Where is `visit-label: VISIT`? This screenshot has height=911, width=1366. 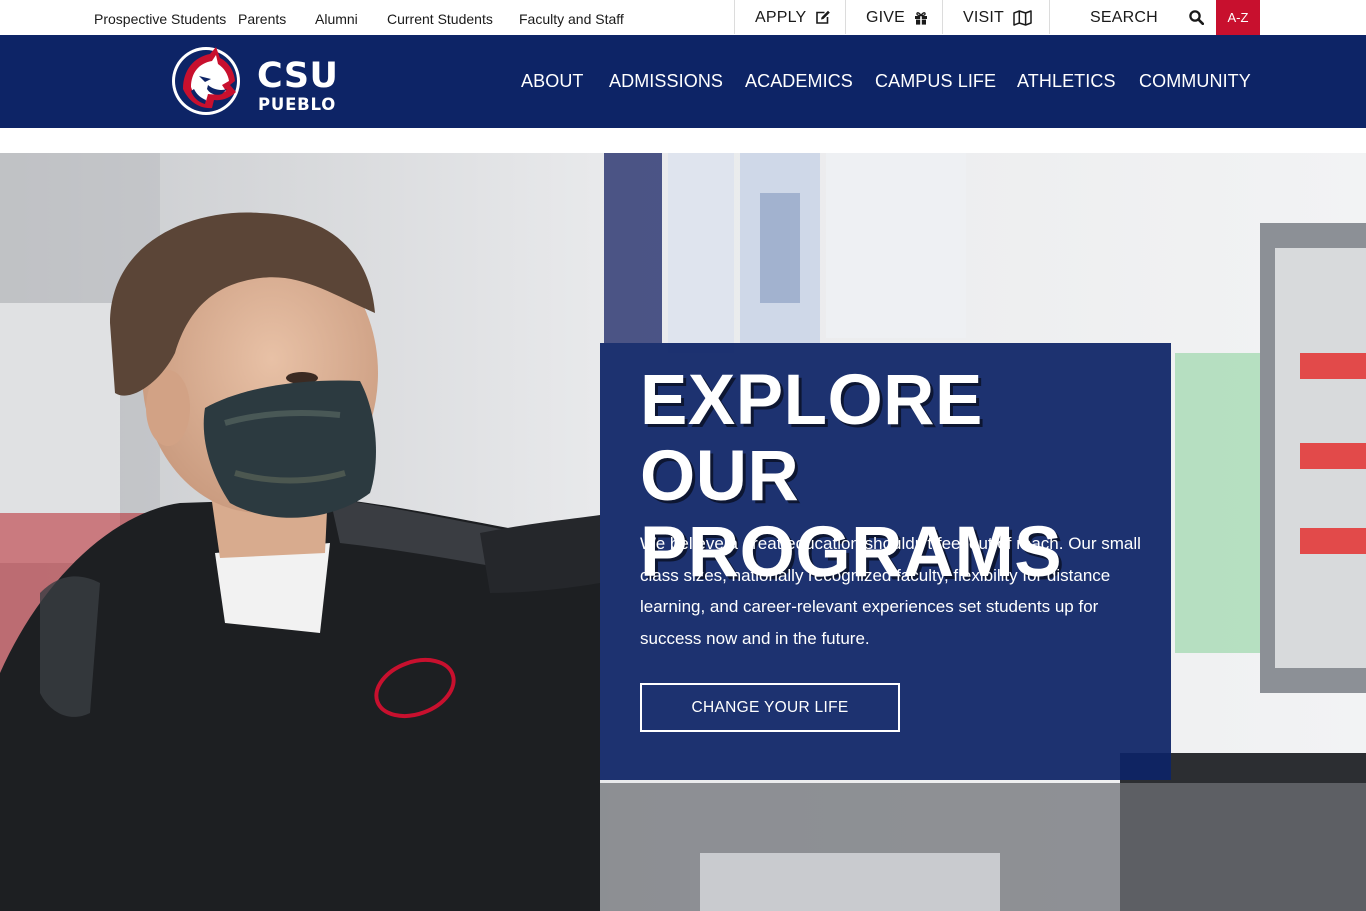
visit-label: VISIT is located at coordinates (984, 17).